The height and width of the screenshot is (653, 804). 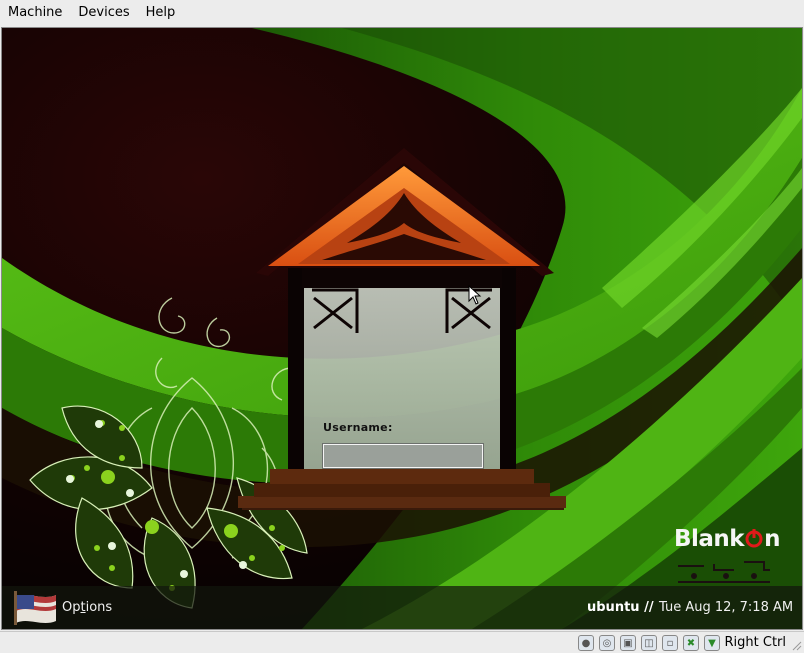 I want to click on blankon-script-logo, so click(x=724, y=572).